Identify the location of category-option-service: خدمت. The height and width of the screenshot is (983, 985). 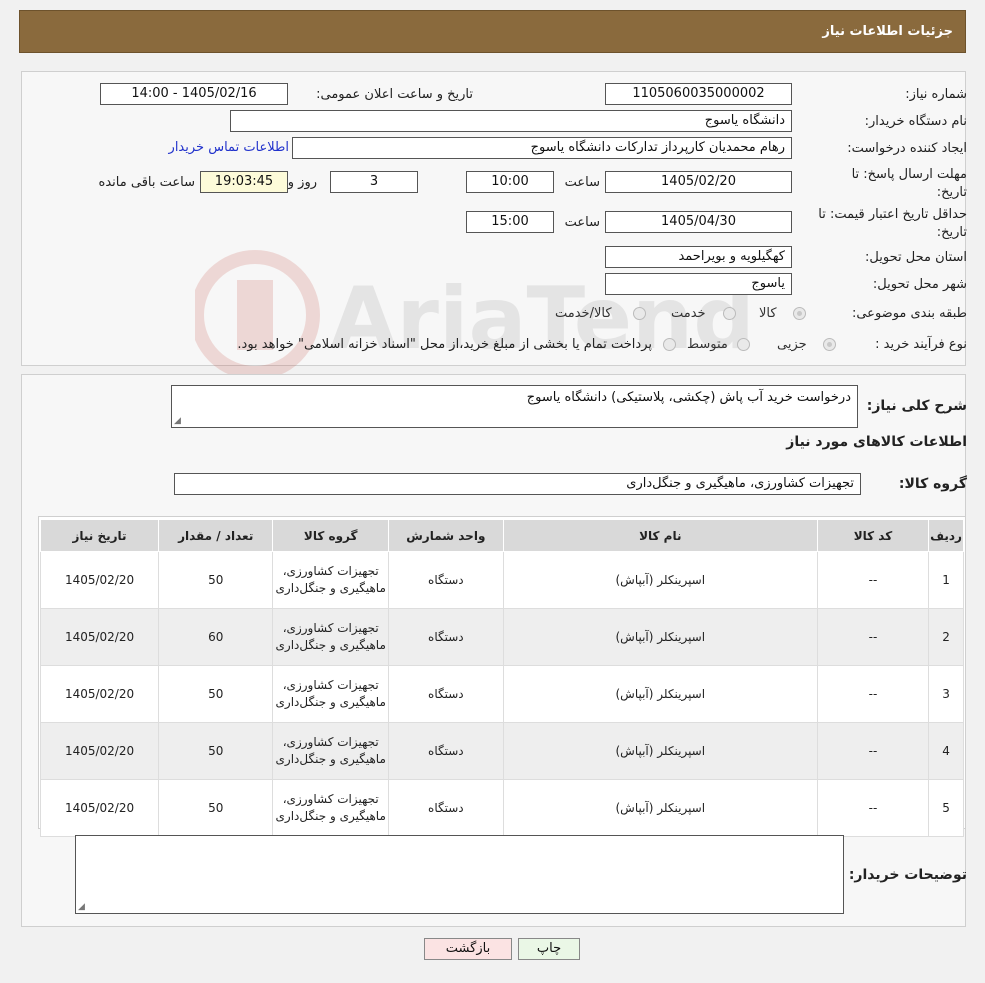
(688, 313).